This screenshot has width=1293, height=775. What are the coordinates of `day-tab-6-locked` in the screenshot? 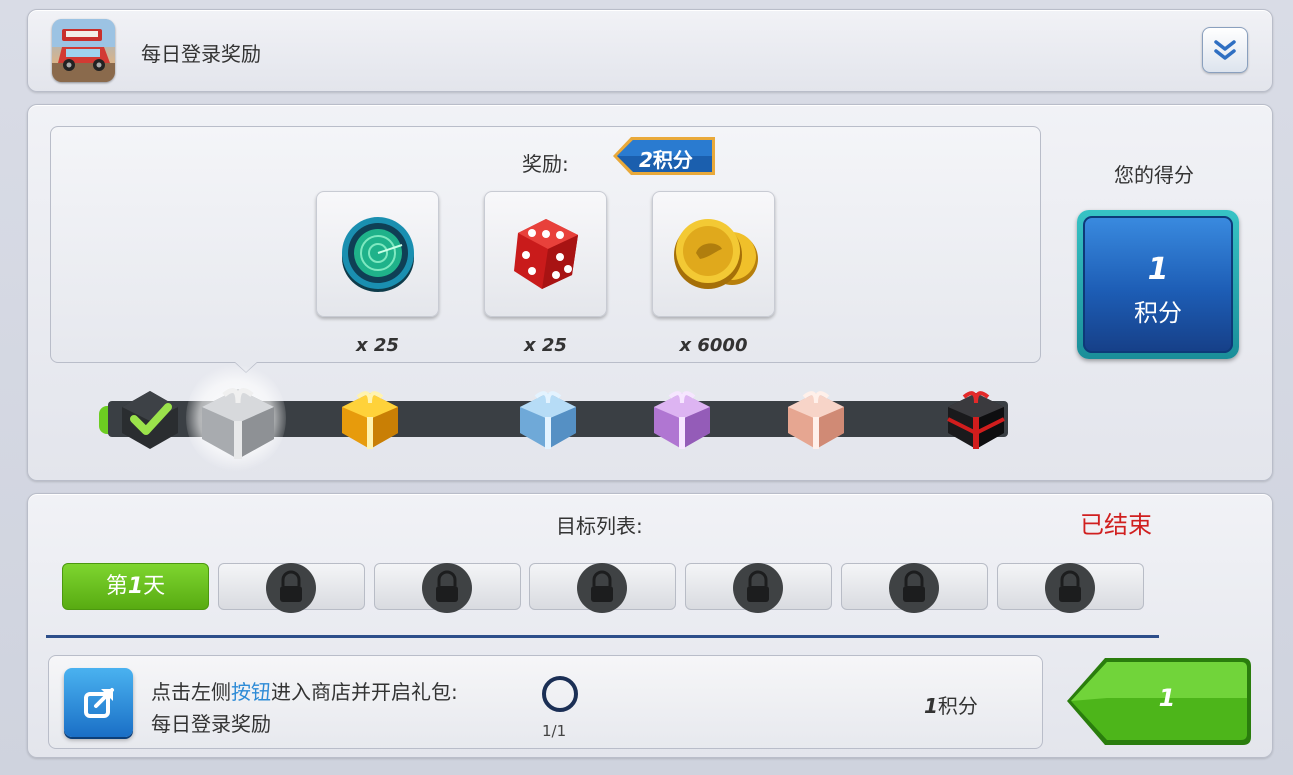 It's located at (914, 588).